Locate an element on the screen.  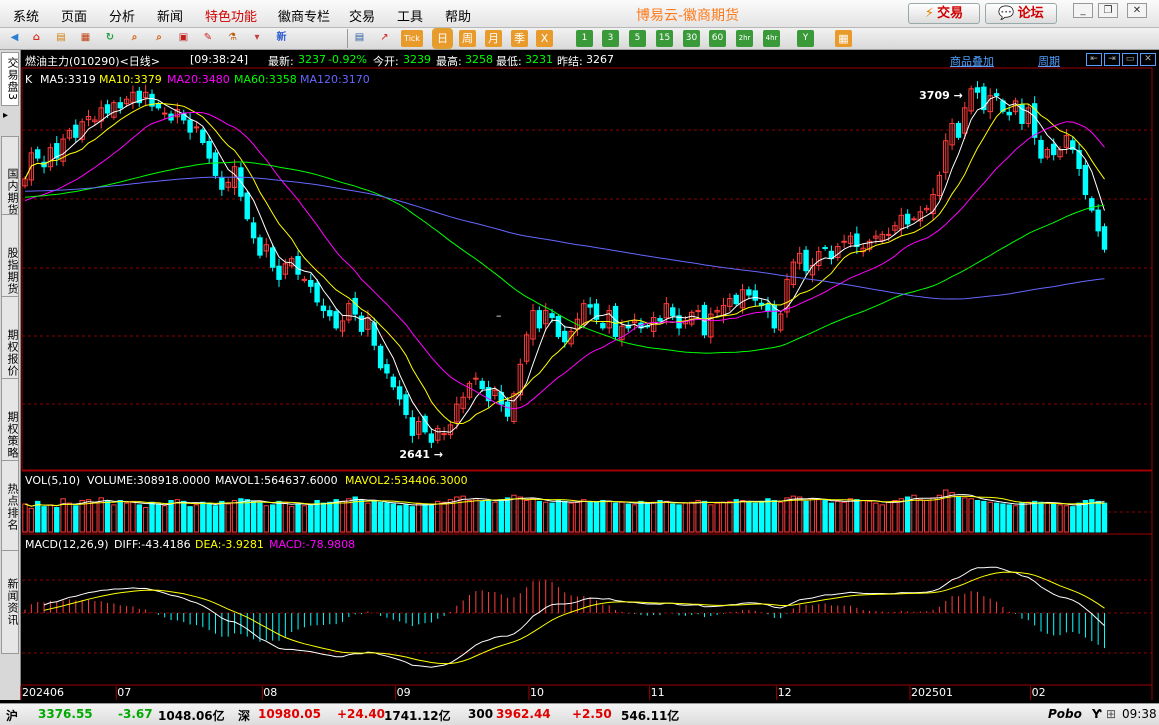
flask-icon: ⚗ is located at coordinates (232, 38).